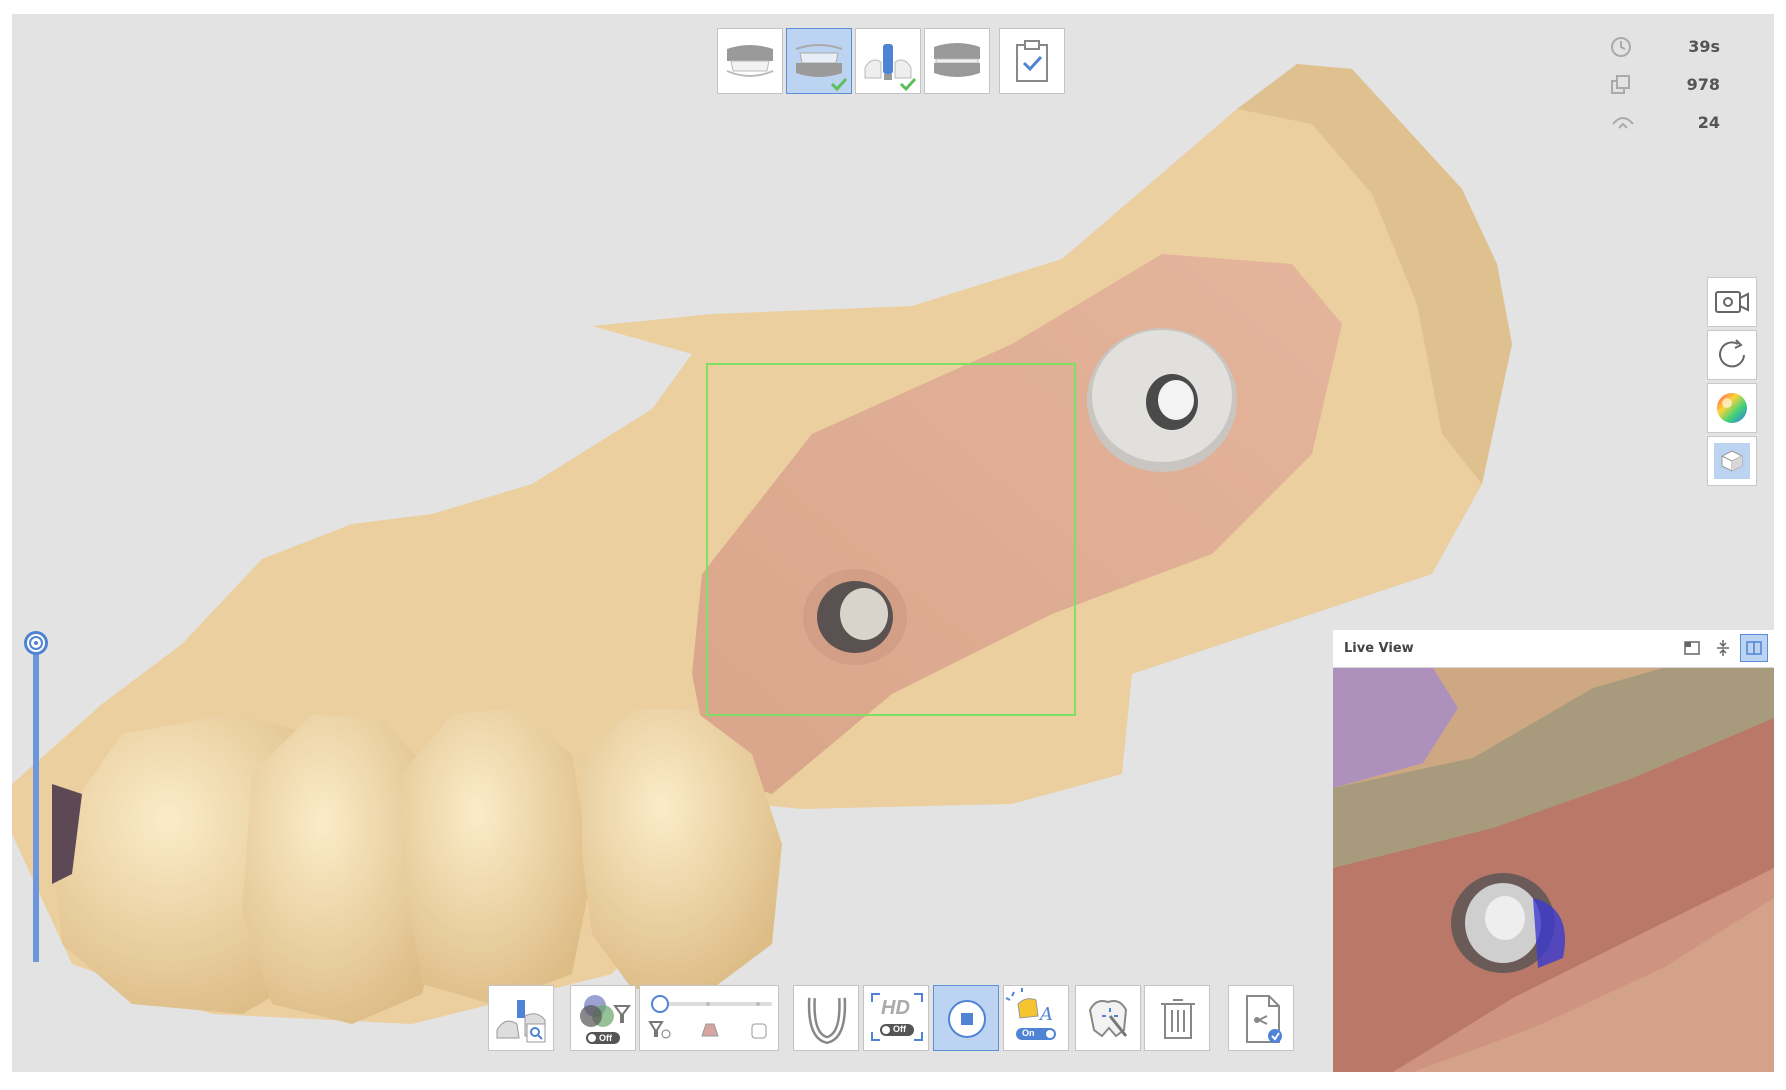 This screenshot has height=1090, width=1786. I want to click on scan-body-ring, so click(1162, 400).